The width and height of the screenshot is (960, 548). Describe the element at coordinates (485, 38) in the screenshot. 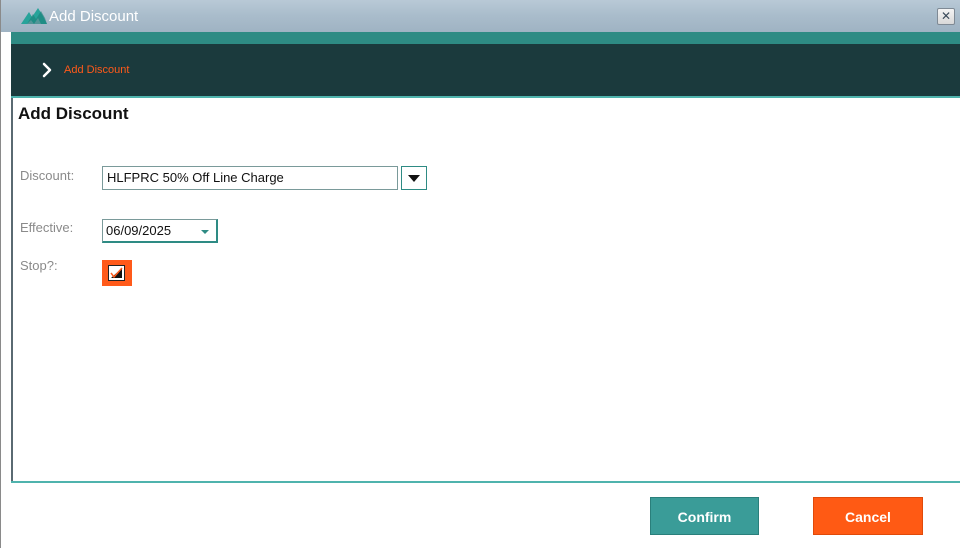

I see `header-accent-strip` at that location.